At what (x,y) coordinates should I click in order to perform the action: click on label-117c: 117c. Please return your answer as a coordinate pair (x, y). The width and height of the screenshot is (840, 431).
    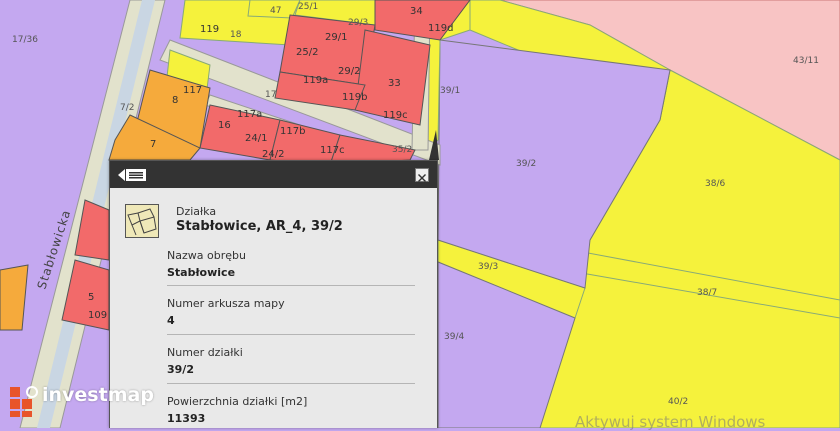
    Looking at the image, I should click on (332, 150).